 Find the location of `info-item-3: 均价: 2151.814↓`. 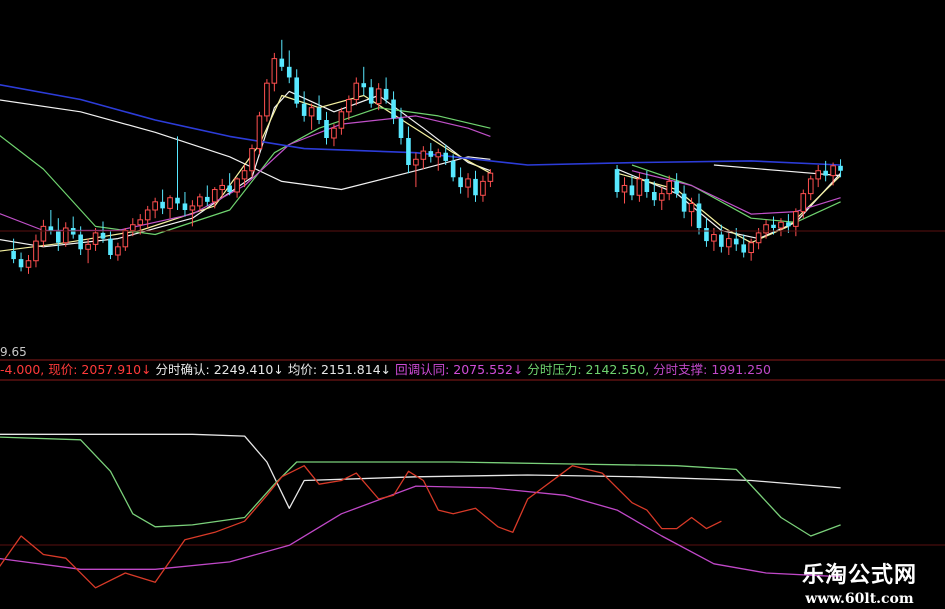

info-item-3: 均价: 2151.814↓ is located at coordinates (341, 369).